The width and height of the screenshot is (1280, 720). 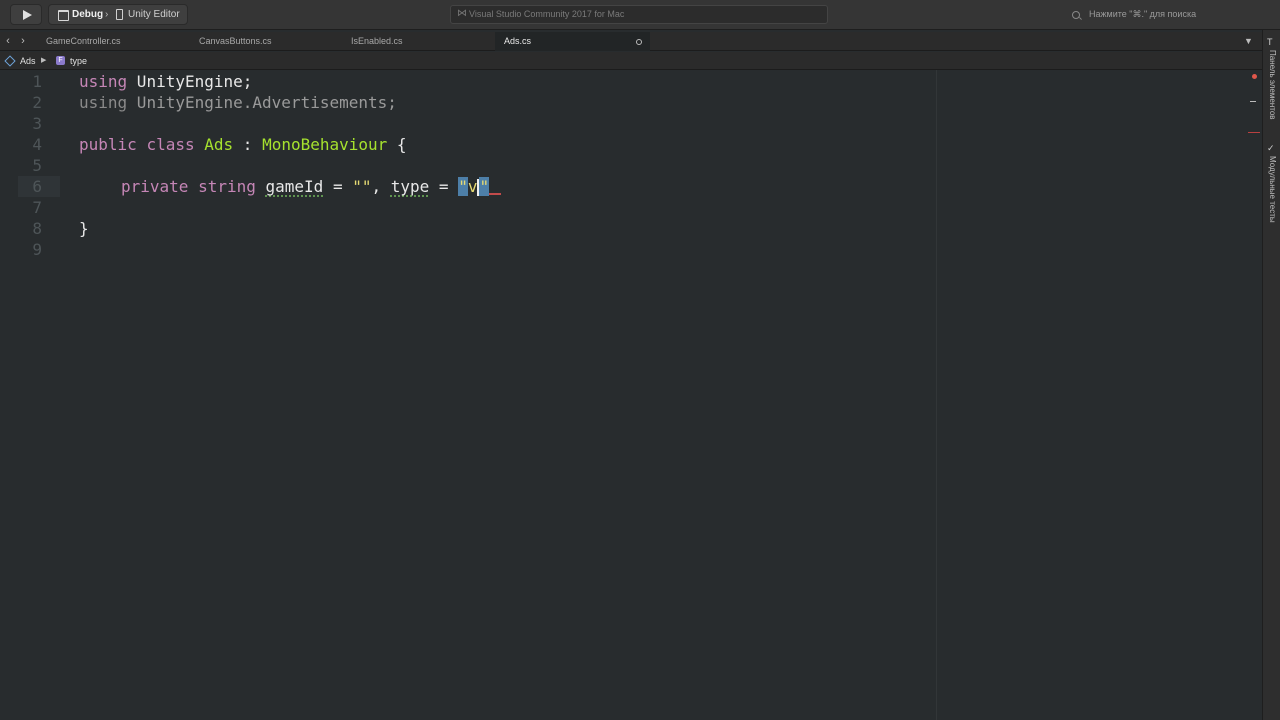 What do you see at coordinates (63, 15) in the screenshot?
I see `window-icon` at bounding box center [63, 15].